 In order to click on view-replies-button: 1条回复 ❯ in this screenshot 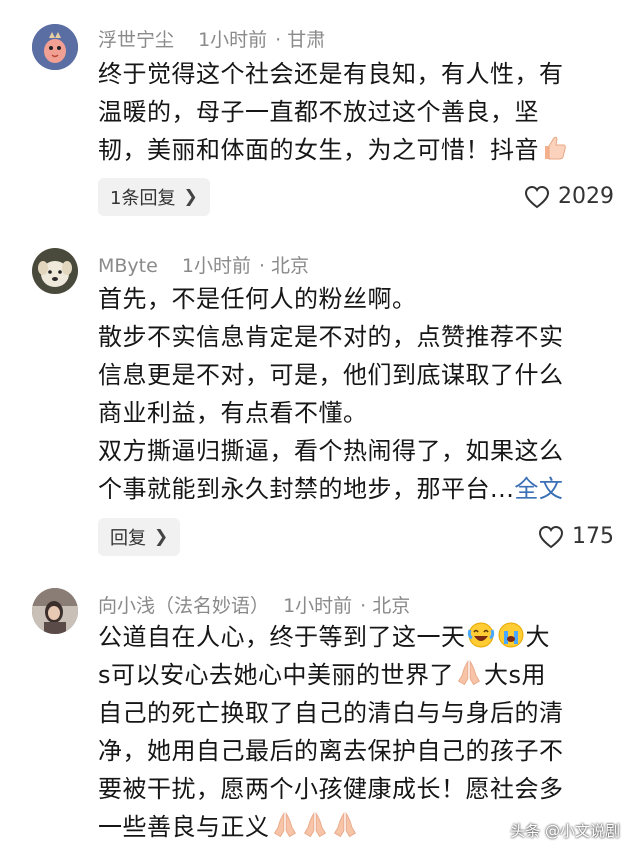, I will do `click(154, 197)`.